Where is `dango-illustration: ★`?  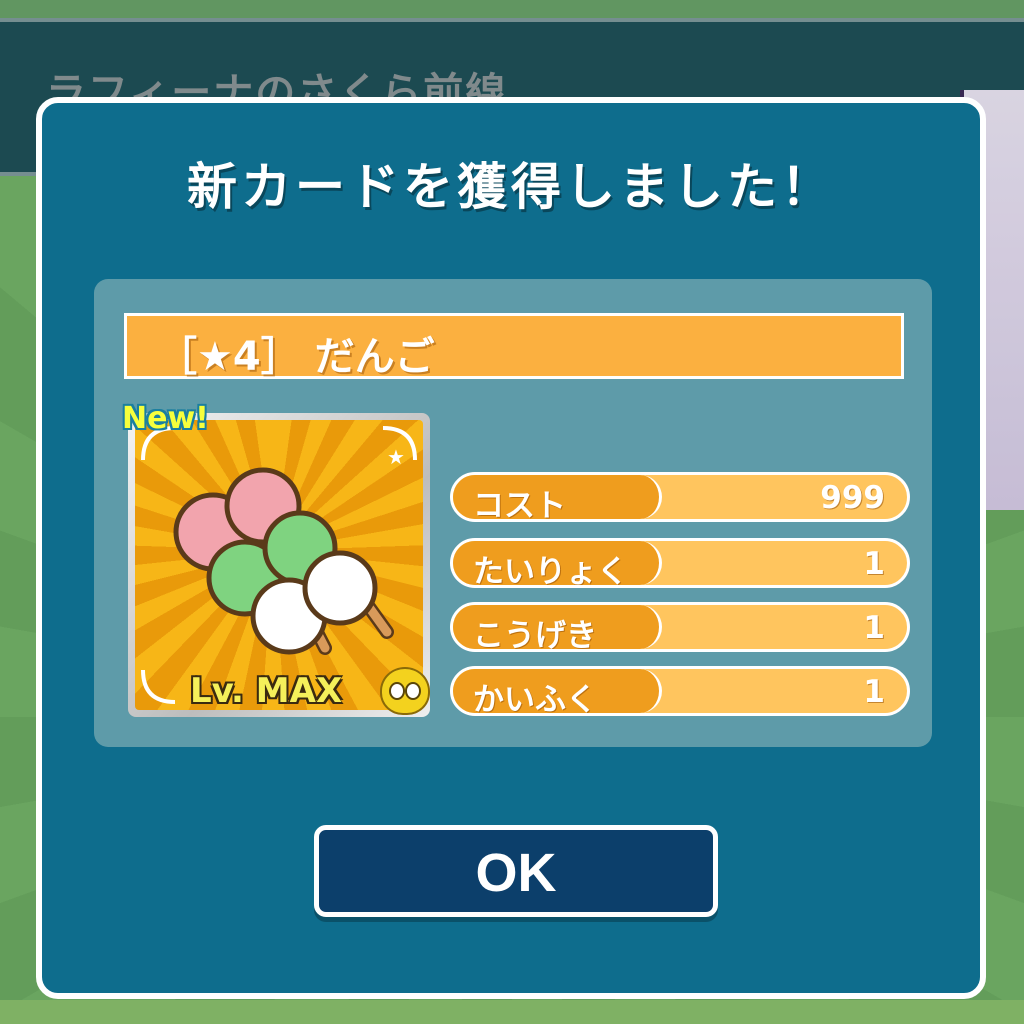 dango-illustration: ★ is located at coordinates (279, 565).